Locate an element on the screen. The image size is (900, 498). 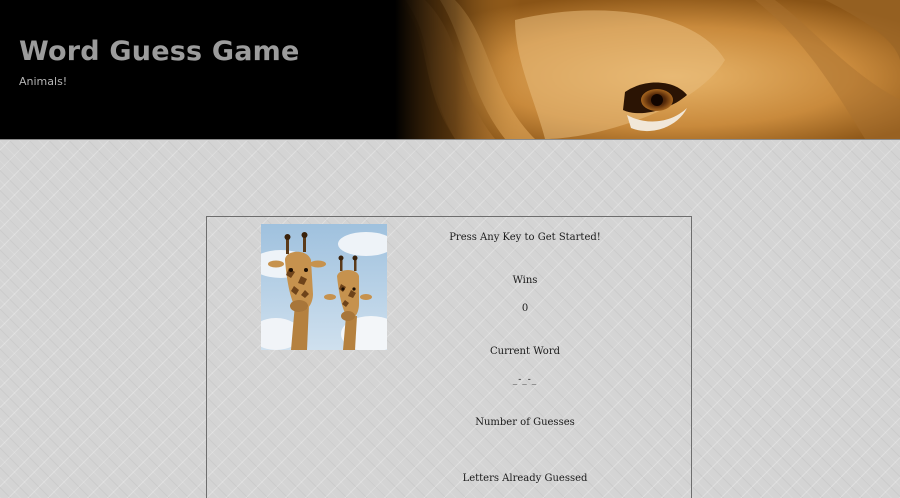
current-word-label: Current Word is located at coordinates (524, 351).